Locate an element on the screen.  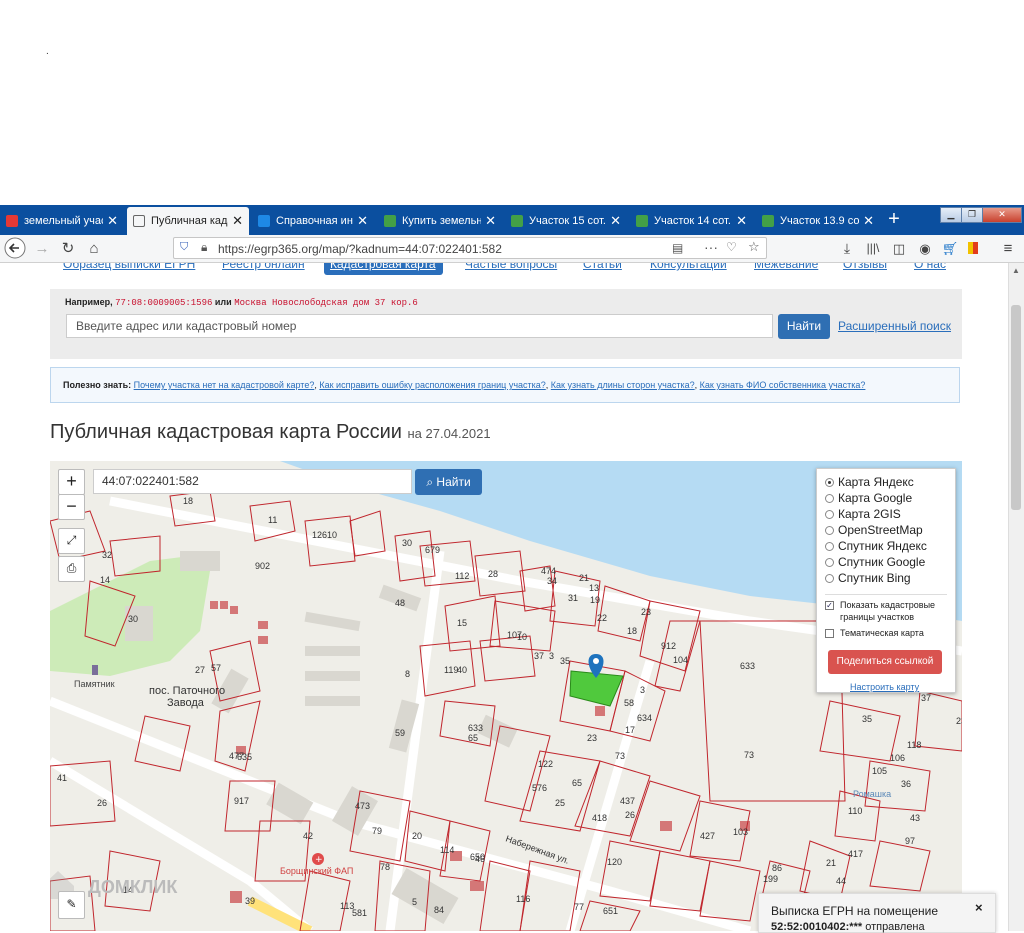
new-tab-button: + is located at coordinates (894, 219).